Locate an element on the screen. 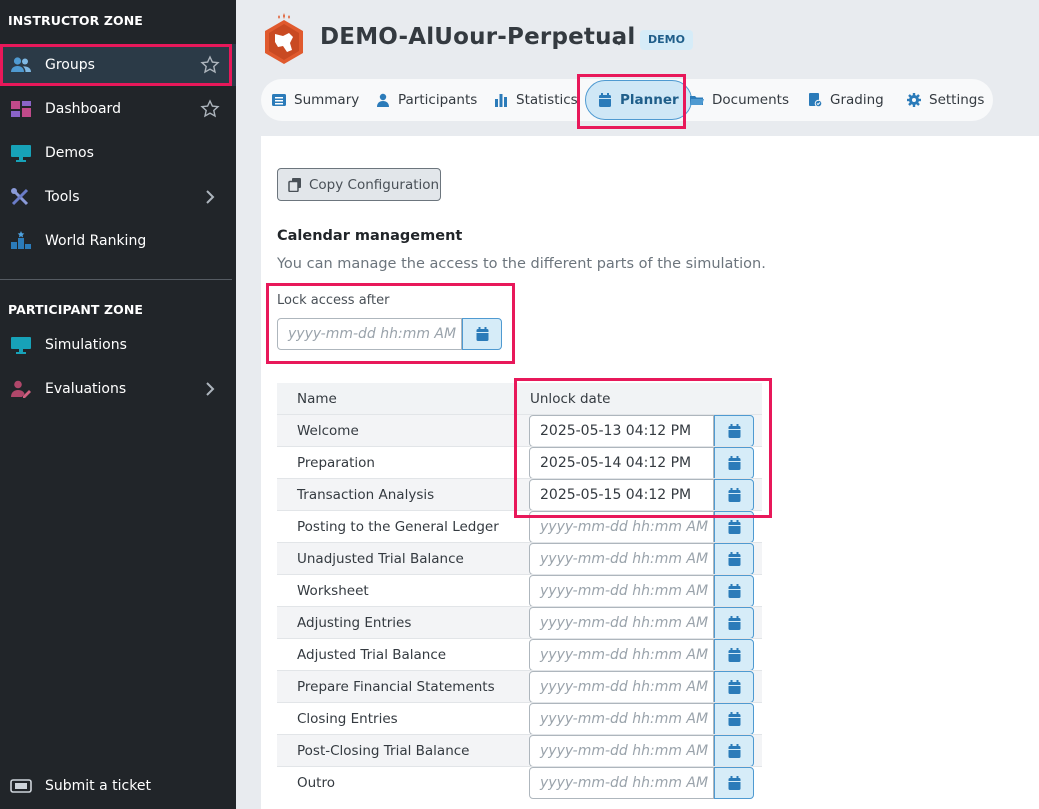 Image resolution: width=1039 pixels, height=809 pixels. sidebar-item-label: Evaluations is located at coordinates (86, 389).